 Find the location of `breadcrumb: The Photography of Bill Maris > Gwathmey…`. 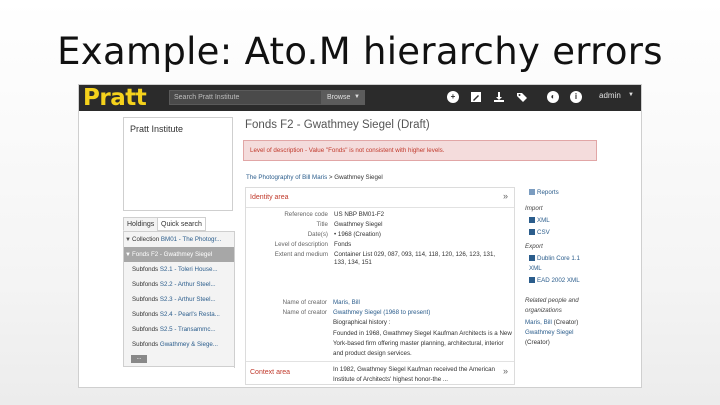

breadcrumb: The Photography of Bill Maris > Gwathmey… is located at coordinates (314, 177).